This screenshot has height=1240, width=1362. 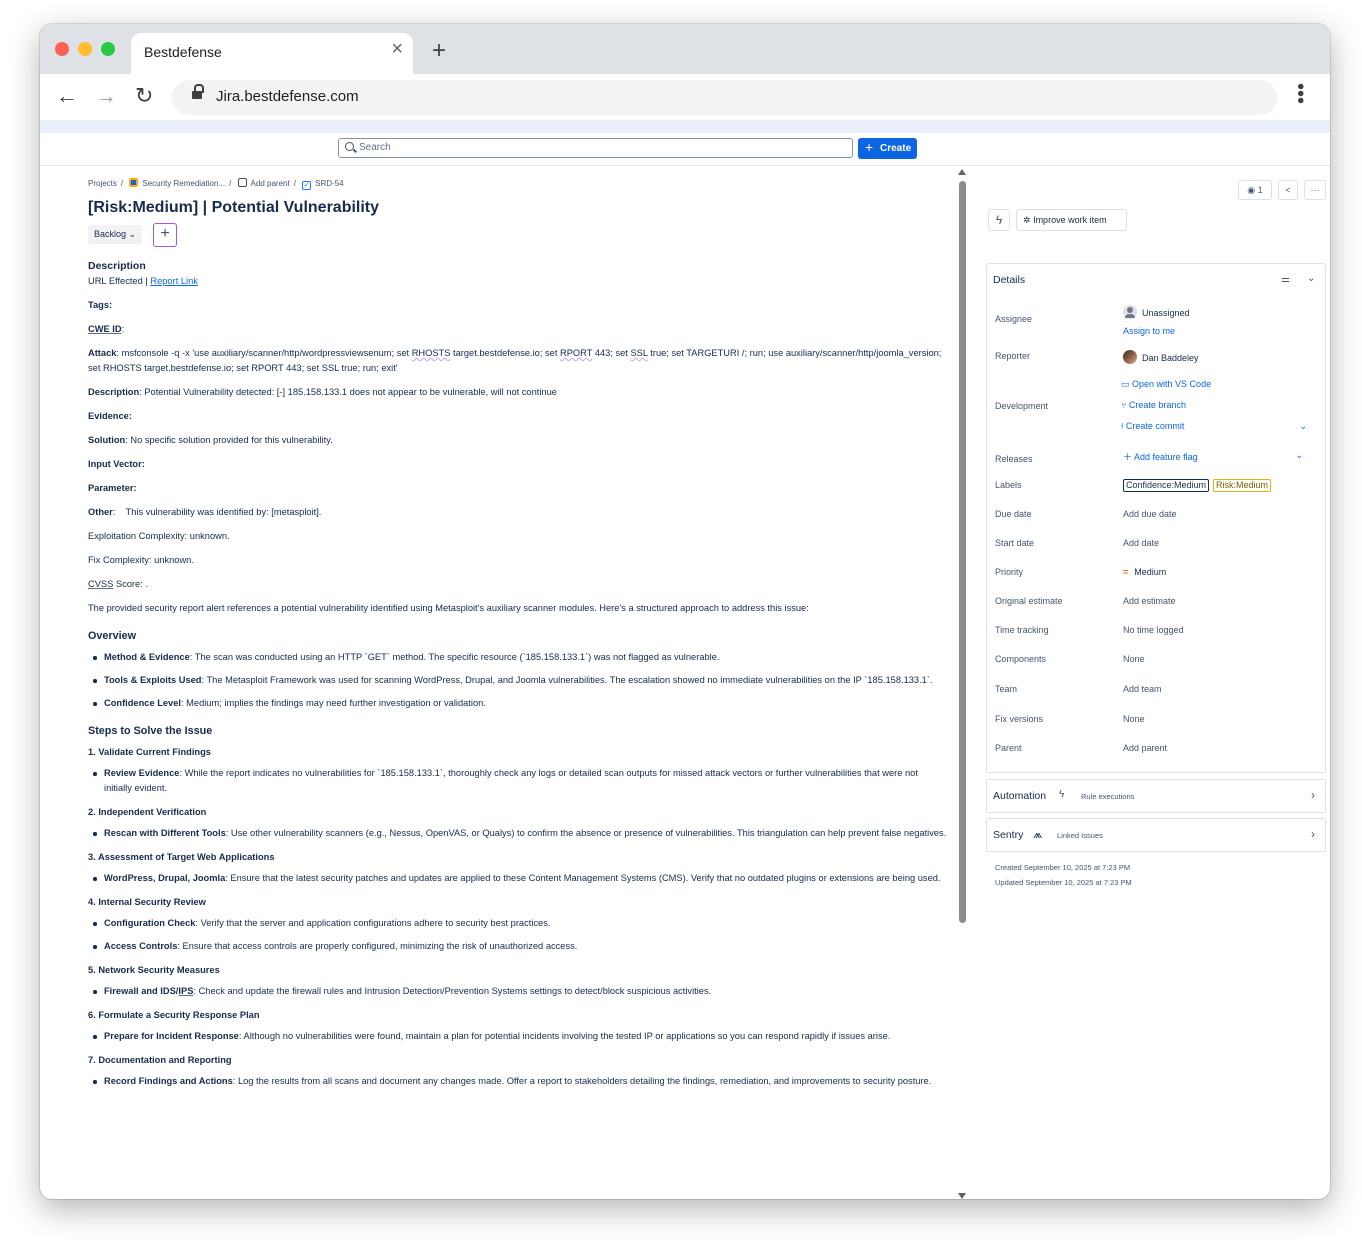 I want to click on fix-versions-label: Fix versions, so click(x=1019, y=719).